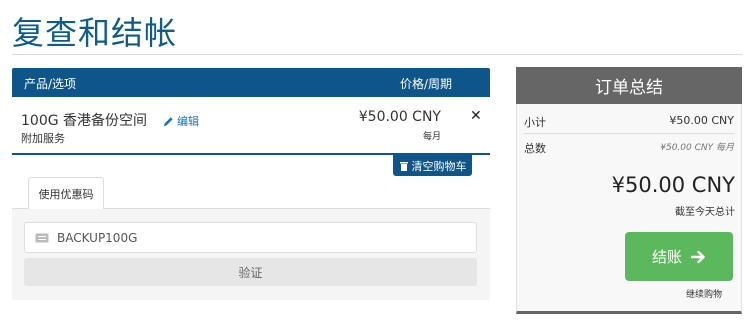 The image size is (754, 327). What do you see at coordinates (673, 185) in the screenshot?
I see `grand-total: ¥50.00 CNY` at bounding box center [673, 185].